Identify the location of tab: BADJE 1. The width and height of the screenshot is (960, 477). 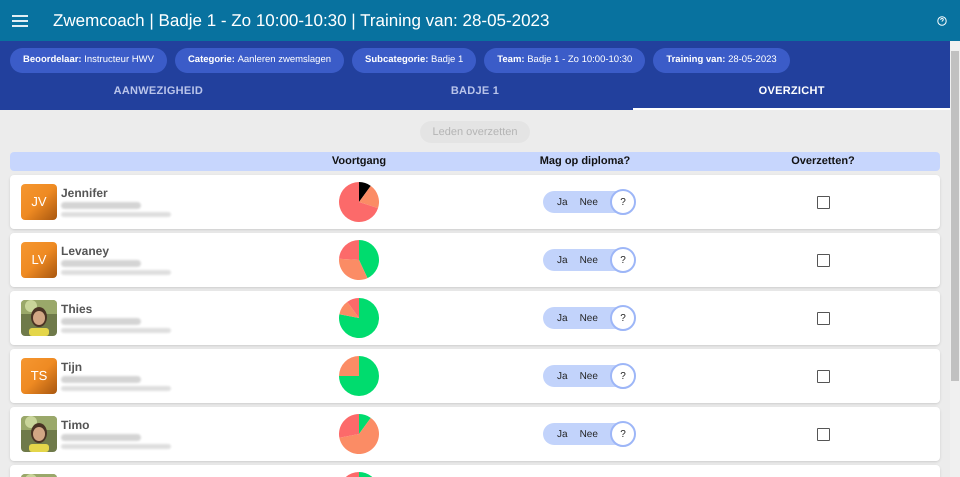
(475, 92).